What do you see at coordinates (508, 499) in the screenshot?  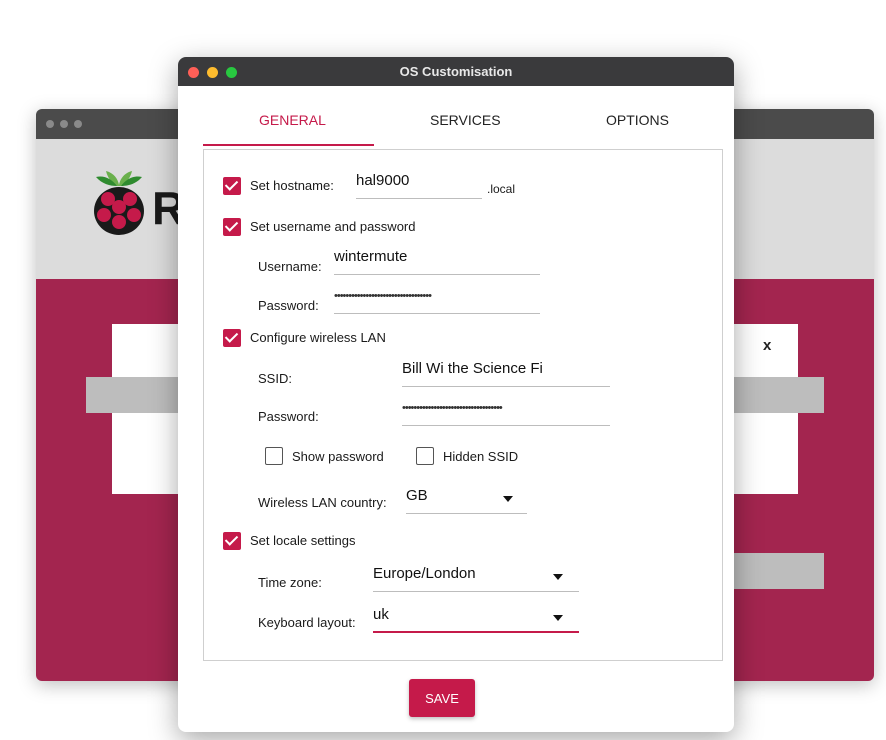 I see `wifi-country-dropdown-icon` at bounding box center [508, 499].